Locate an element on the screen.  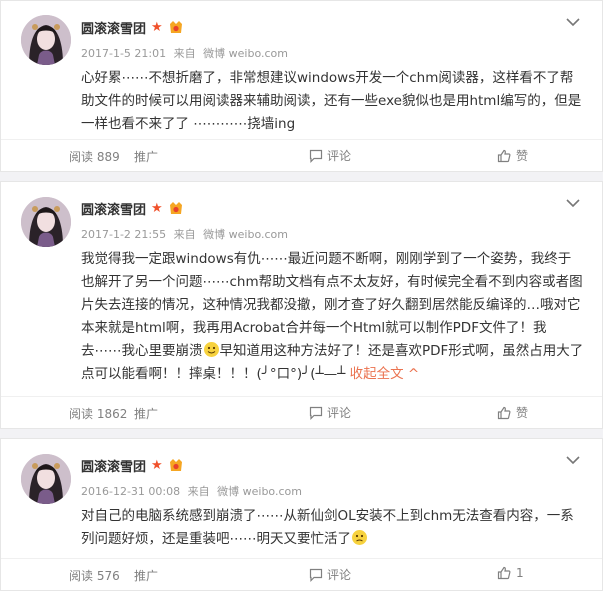
read-count: 阅读 576 is located at coordinates (94, 576).